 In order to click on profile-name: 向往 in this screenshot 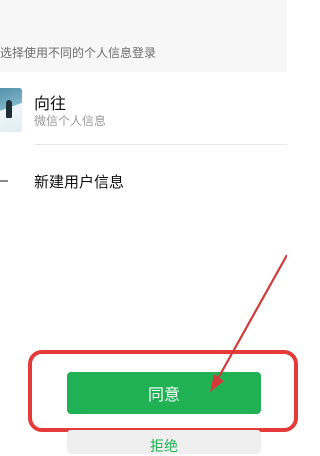, I will do `click(50, 103)`.